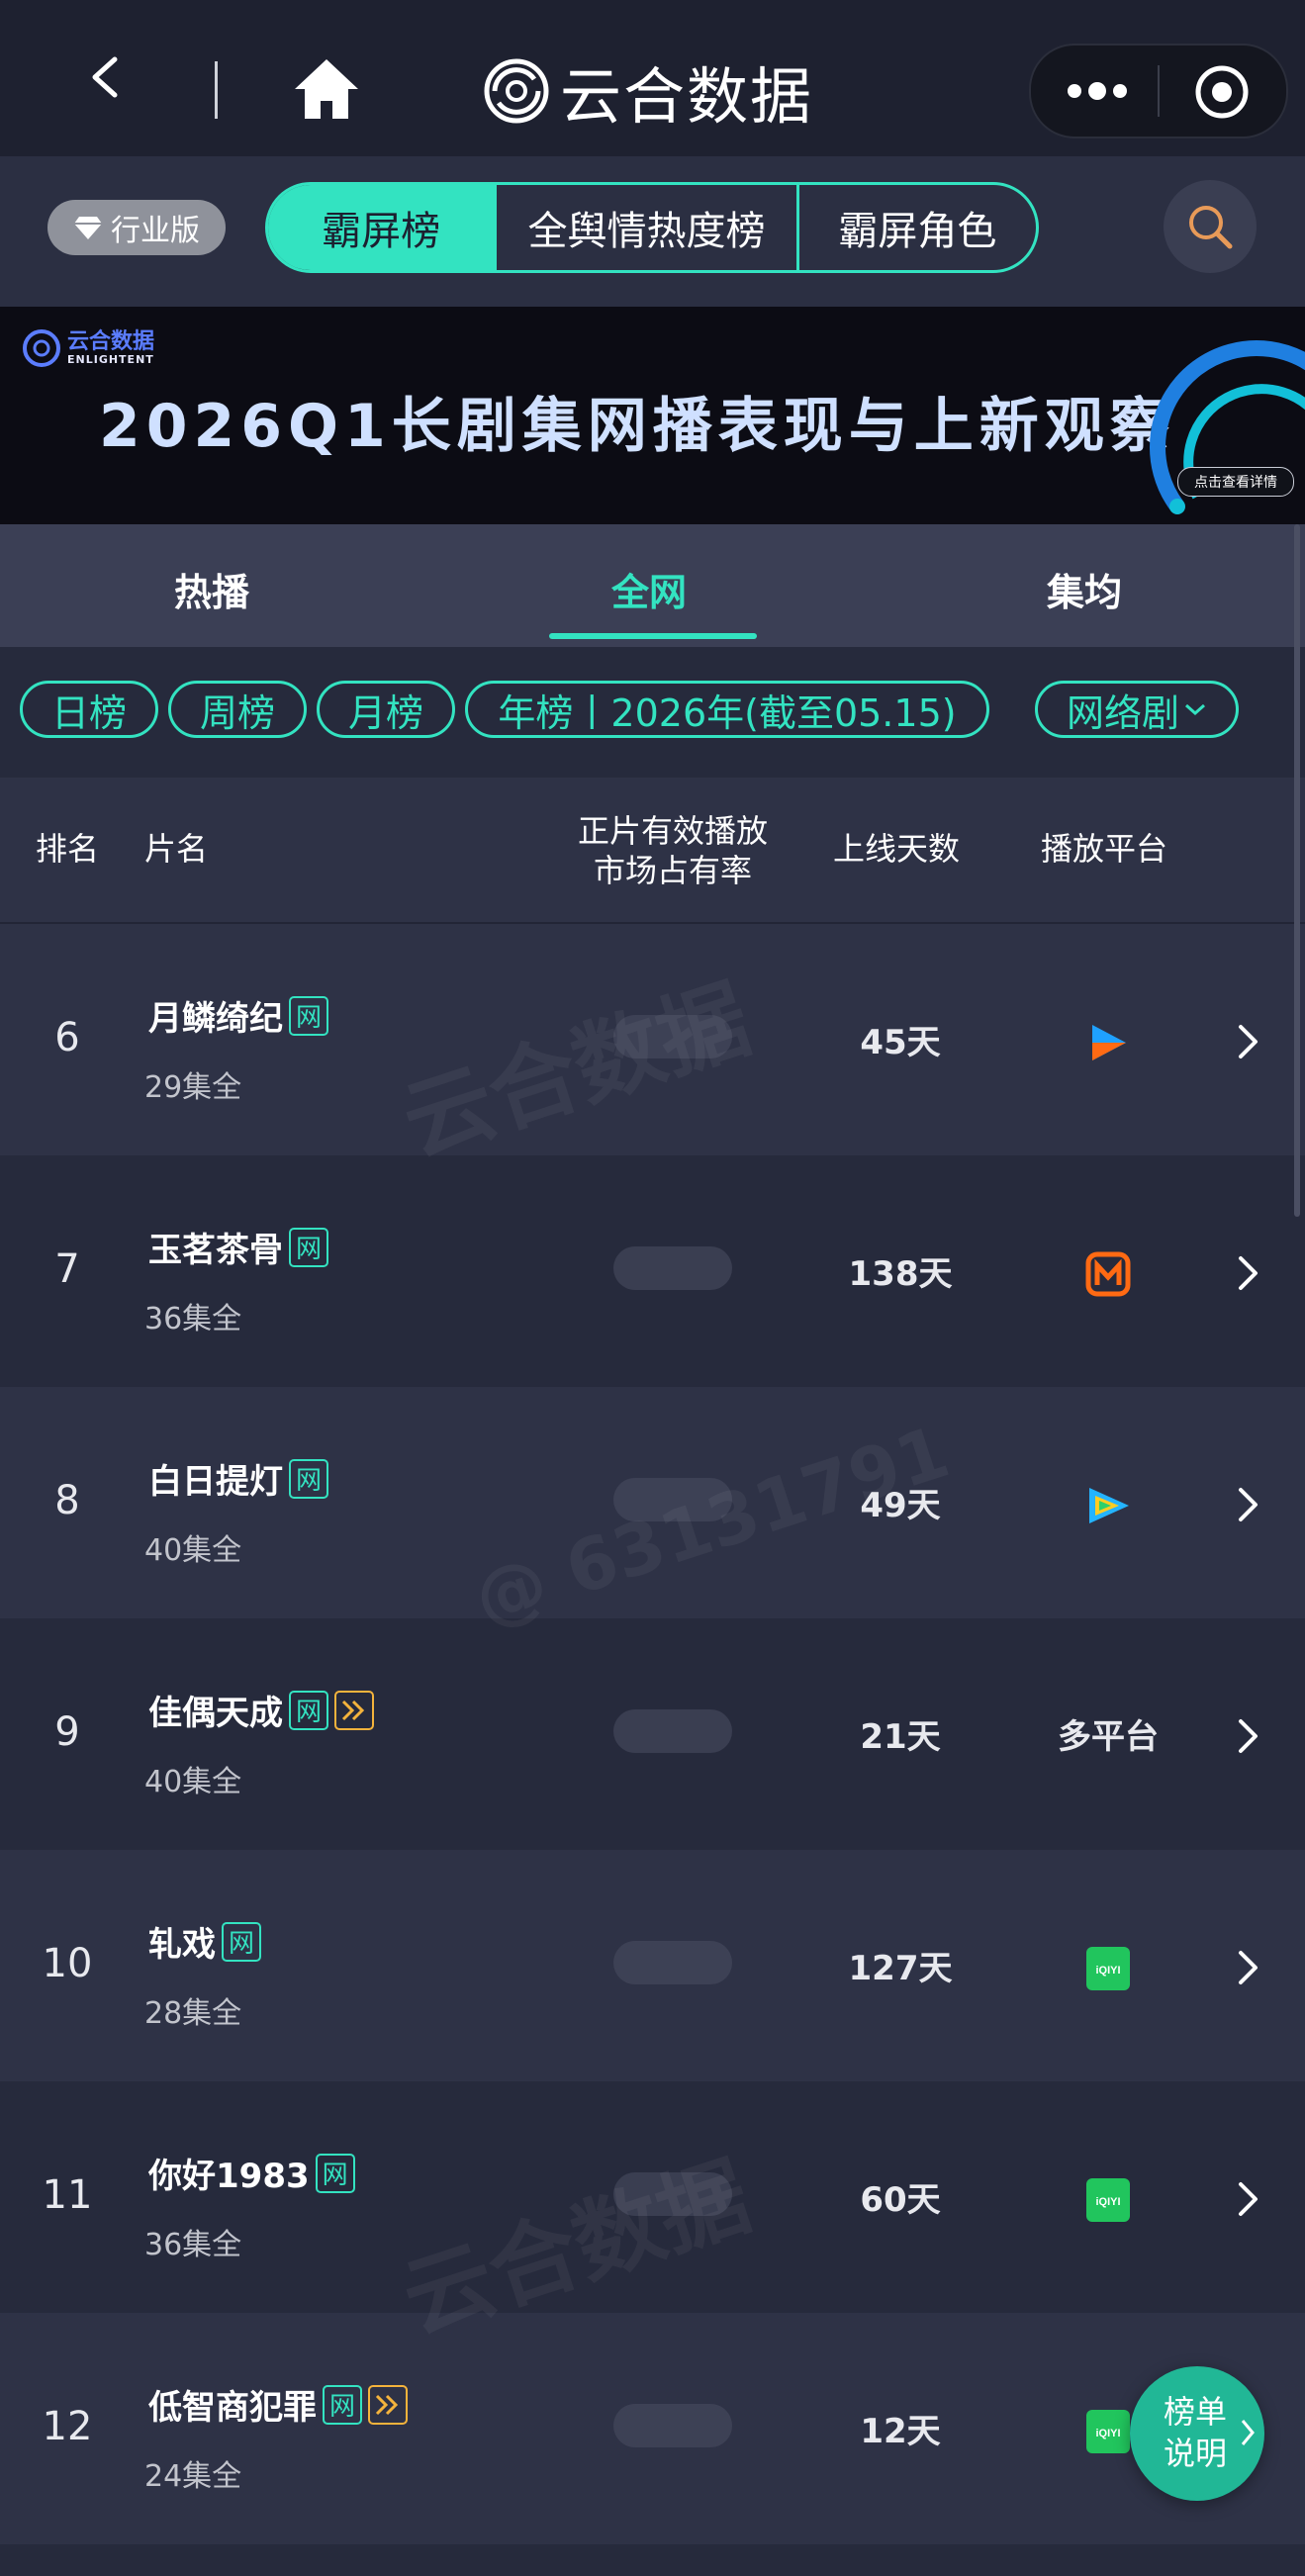 The image size is (1305, 2576). I want to click on days-online: 127天, so click(900, 1969).